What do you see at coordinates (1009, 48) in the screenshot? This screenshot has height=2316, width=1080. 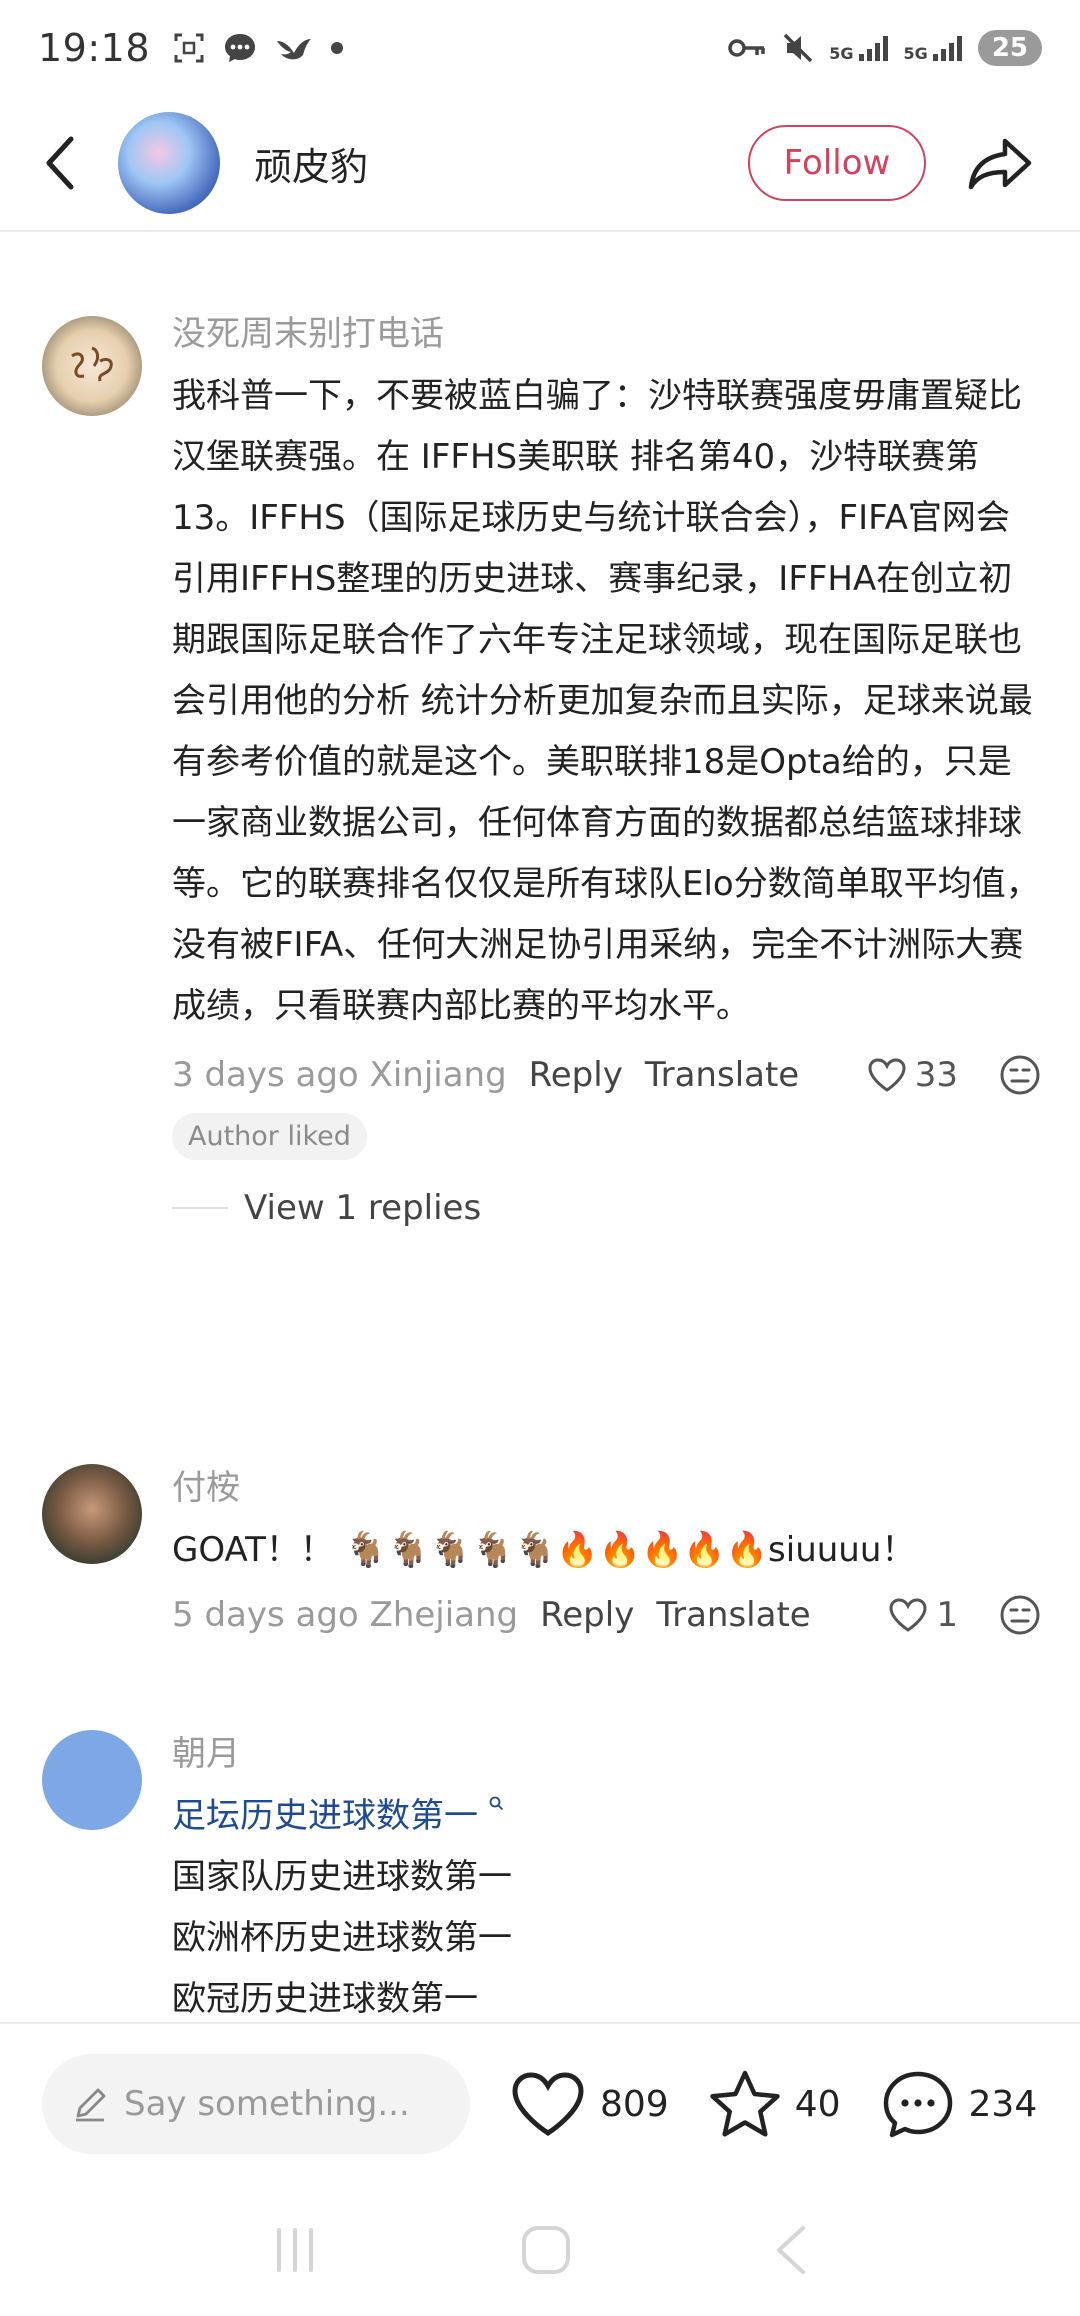 I see `battery-indicator: 25` at bounding box center [1009, 48].